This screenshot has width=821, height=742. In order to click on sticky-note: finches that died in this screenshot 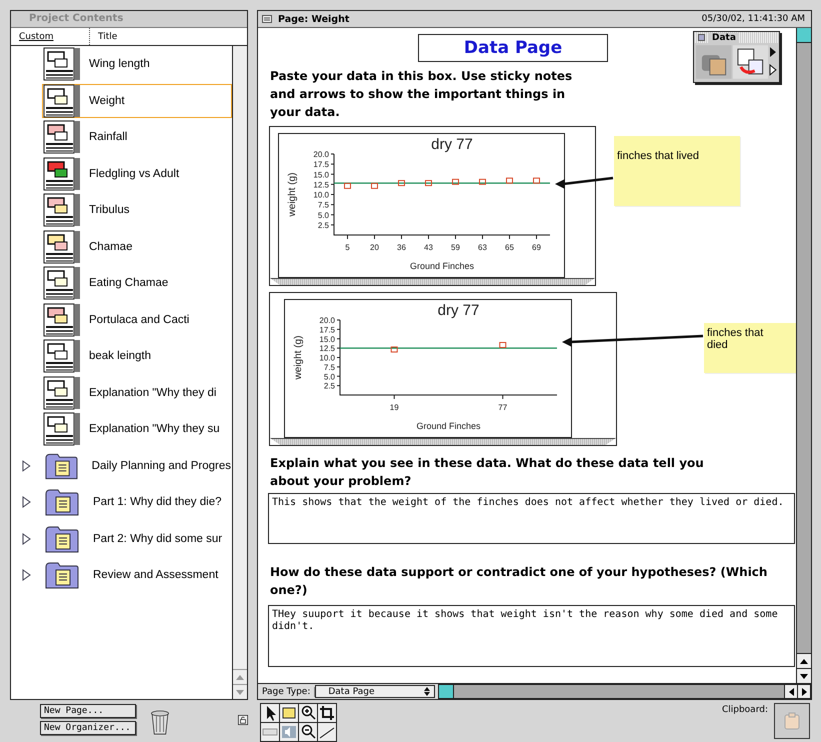, I will do `click(750, 348)`.